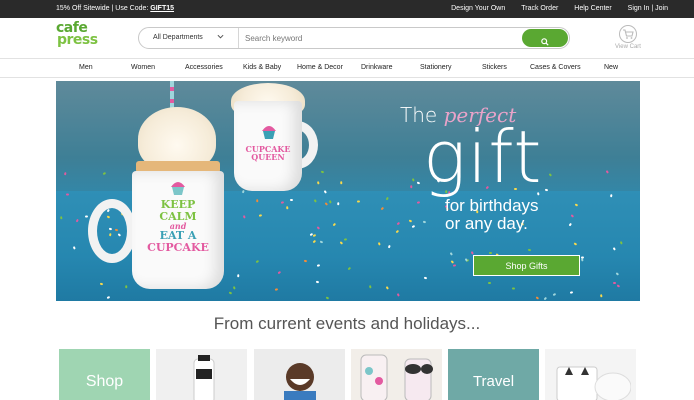 The height and width of the screenshot is (400, 694). Describe the element at coordinates (486, 223) in the screenshot. I see `hero-sub-line-2: or any day.` at that location.